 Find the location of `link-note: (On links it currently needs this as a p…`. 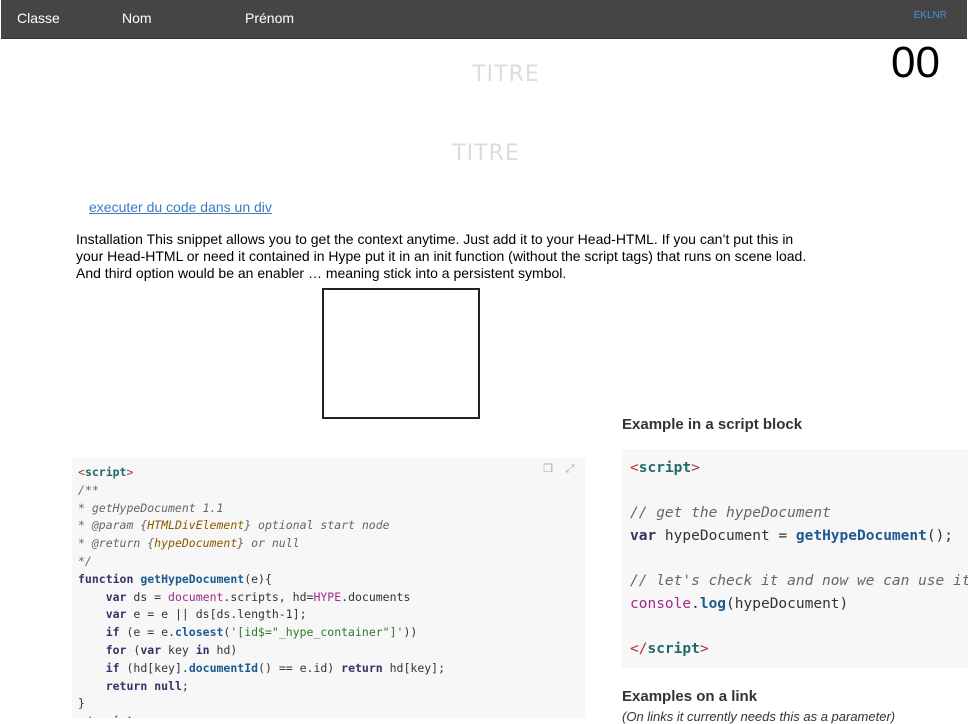

link-note: (On links it currently needs this as a p… is located at coordinates (759, 716).